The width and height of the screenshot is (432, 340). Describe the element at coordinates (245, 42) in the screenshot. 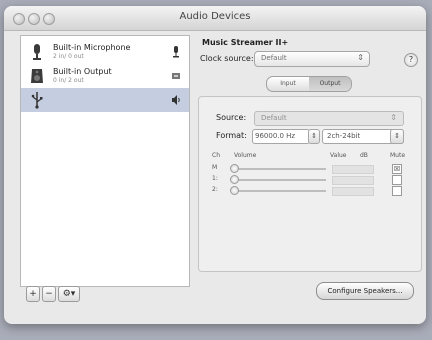

I see `device-title: Music Streamer II+` at that location.